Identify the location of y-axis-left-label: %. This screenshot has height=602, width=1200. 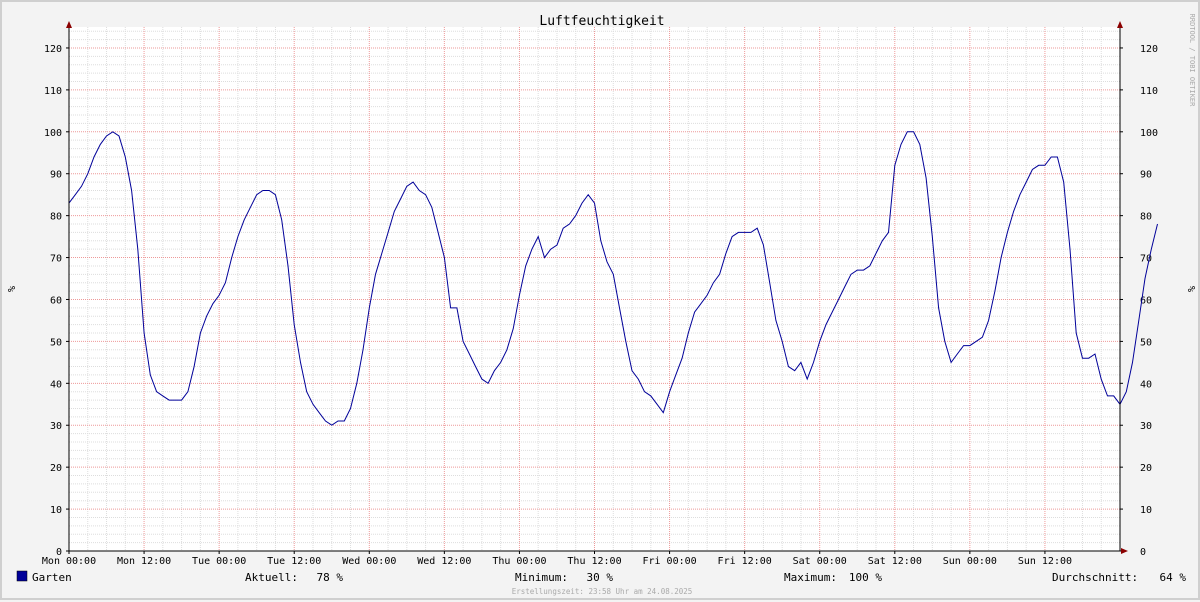
(12, 289).